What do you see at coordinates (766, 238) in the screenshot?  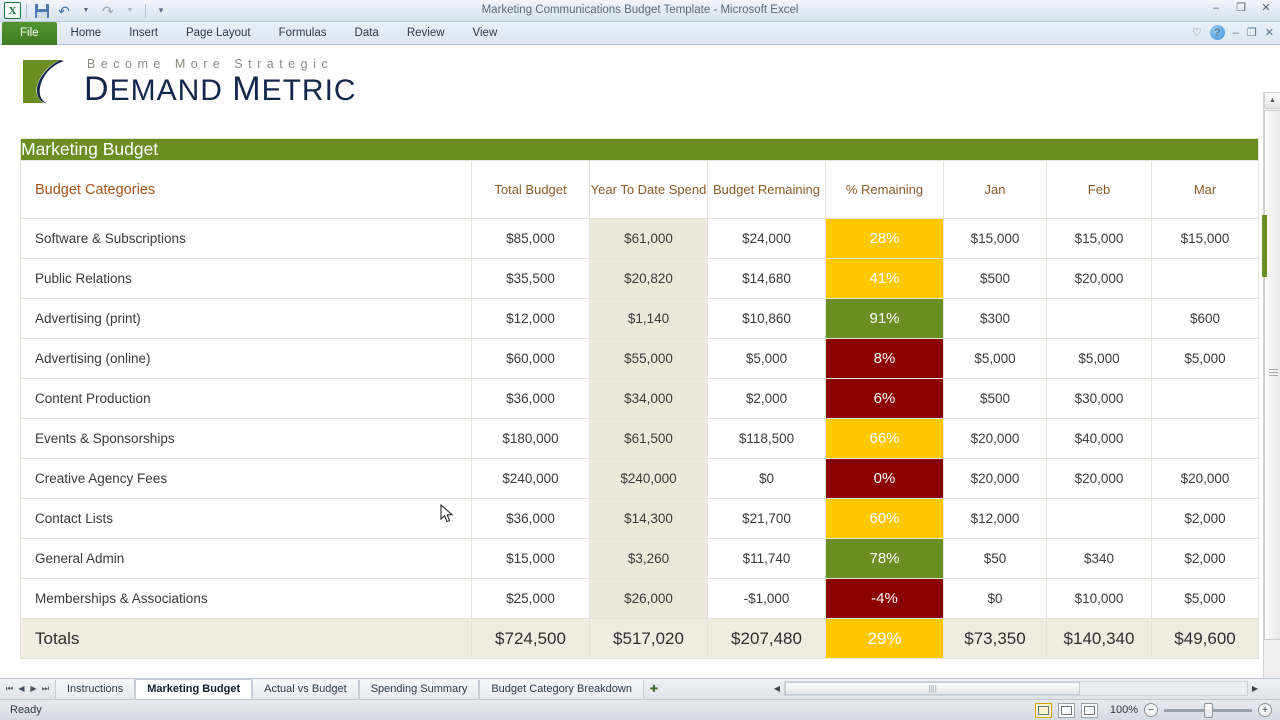 I see `cell-budget-remaining: $24,000` at bounding box center [766, 238].